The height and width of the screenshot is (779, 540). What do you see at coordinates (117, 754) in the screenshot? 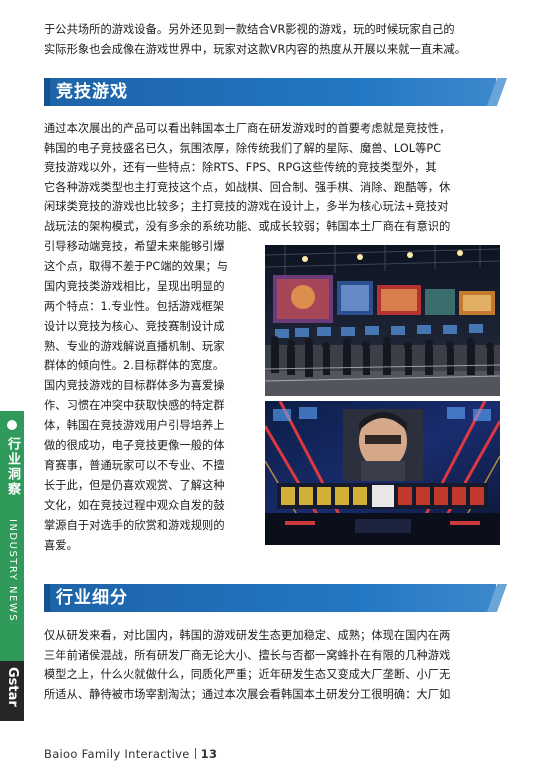
I see `footer-company: Baioo Family Interactive` at bounding box center [117, 754].